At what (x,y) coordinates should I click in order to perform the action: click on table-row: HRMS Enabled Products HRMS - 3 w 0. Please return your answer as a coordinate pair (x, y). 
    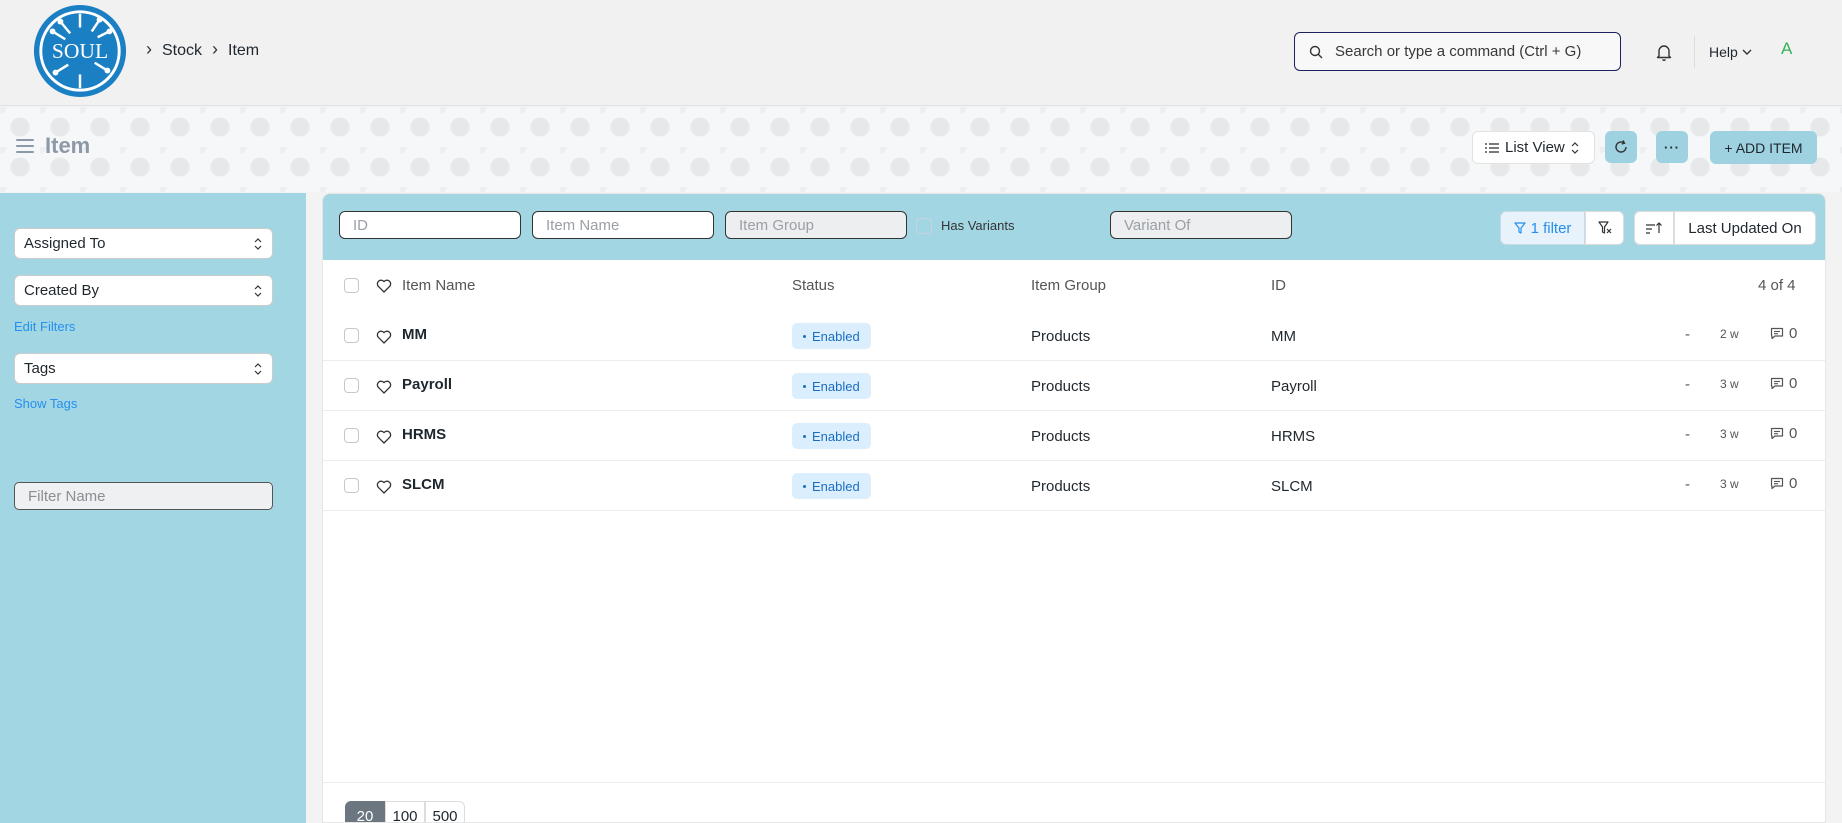
    Looking at the image, I should click on (1074, 436).